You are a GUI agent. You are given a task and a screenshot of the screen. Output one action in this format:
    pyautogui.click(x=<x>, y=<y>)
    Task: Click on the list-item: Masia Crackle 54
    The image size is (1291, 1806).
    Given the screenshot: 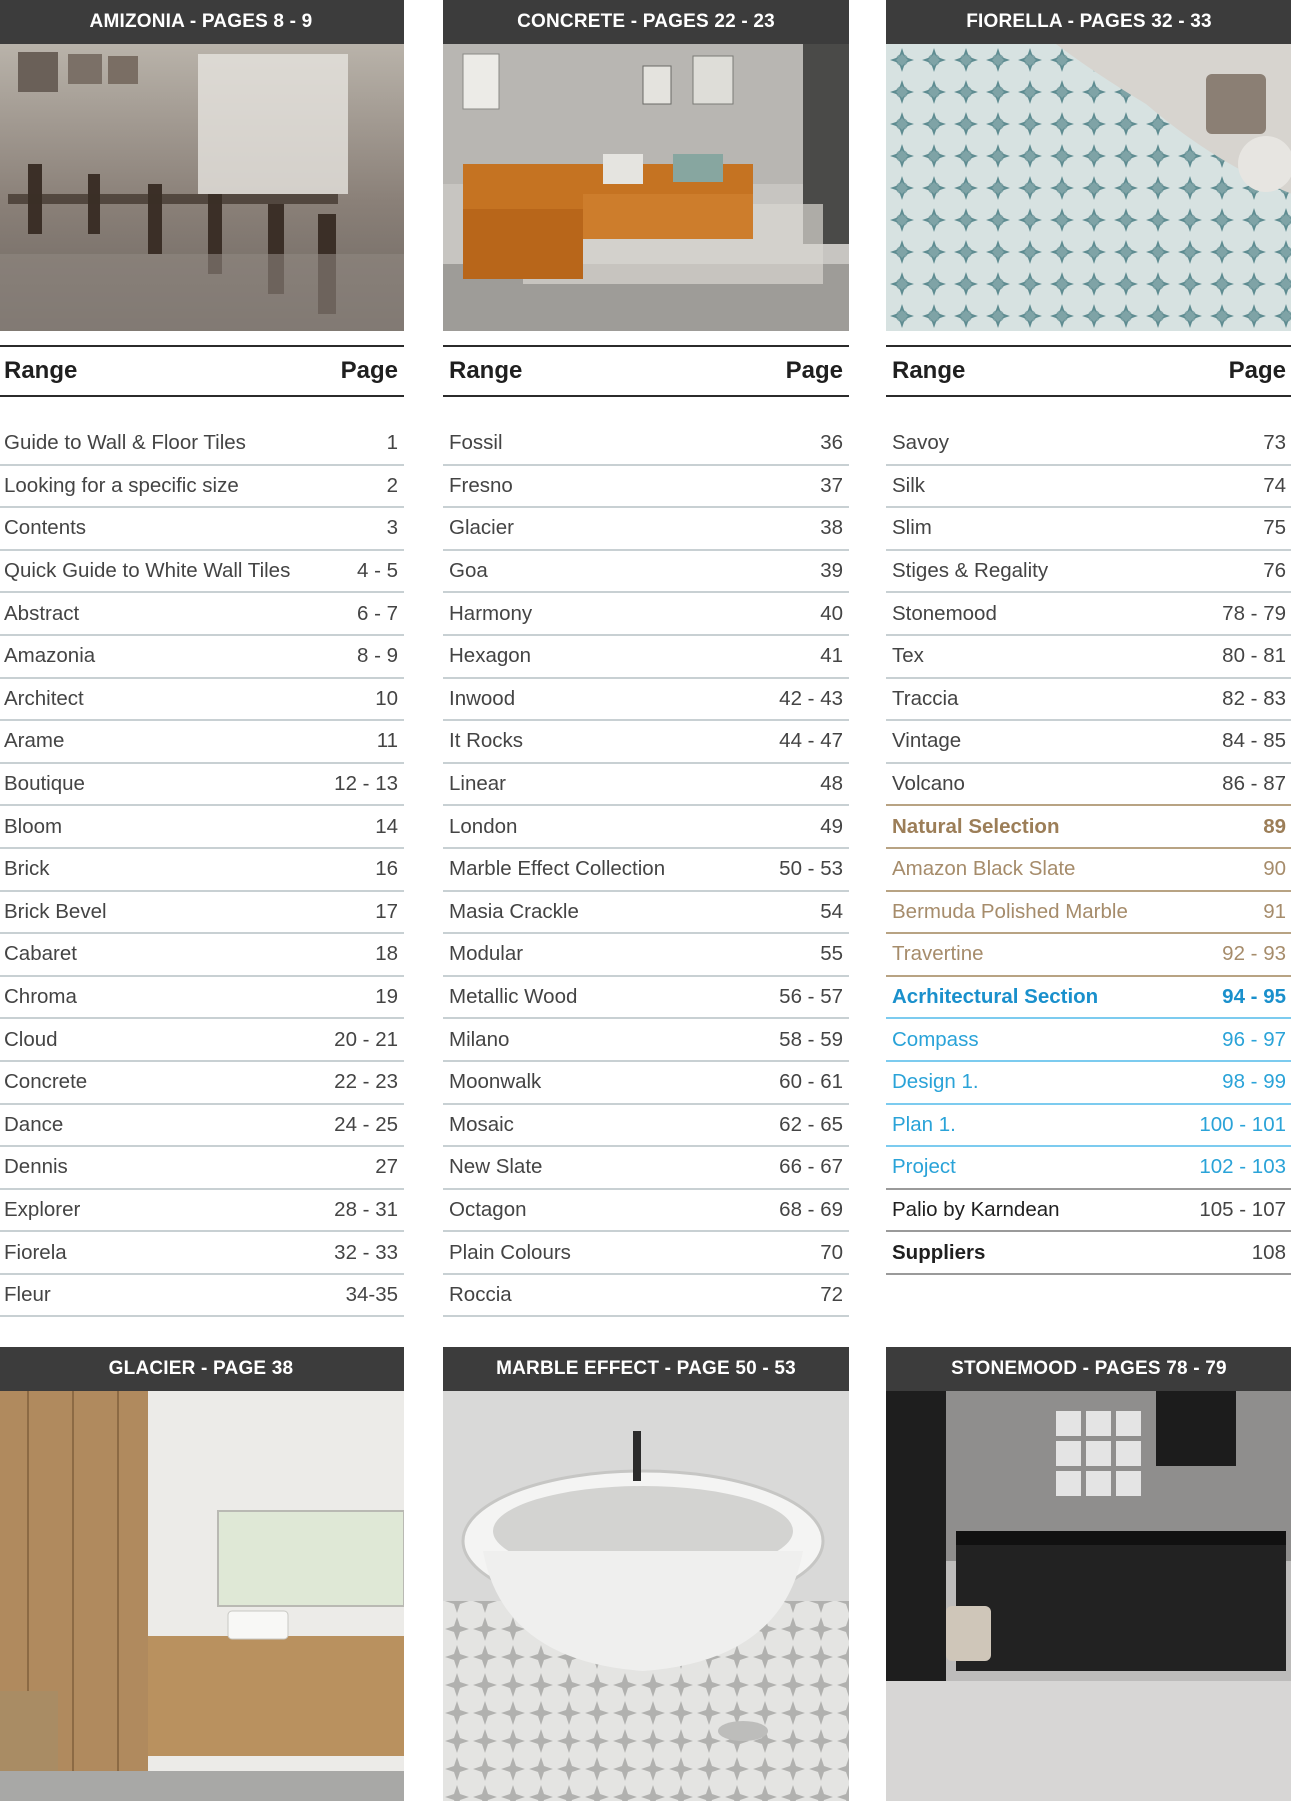 What is the action you would take?
    pyautogui.click(x=646, y=913)
    